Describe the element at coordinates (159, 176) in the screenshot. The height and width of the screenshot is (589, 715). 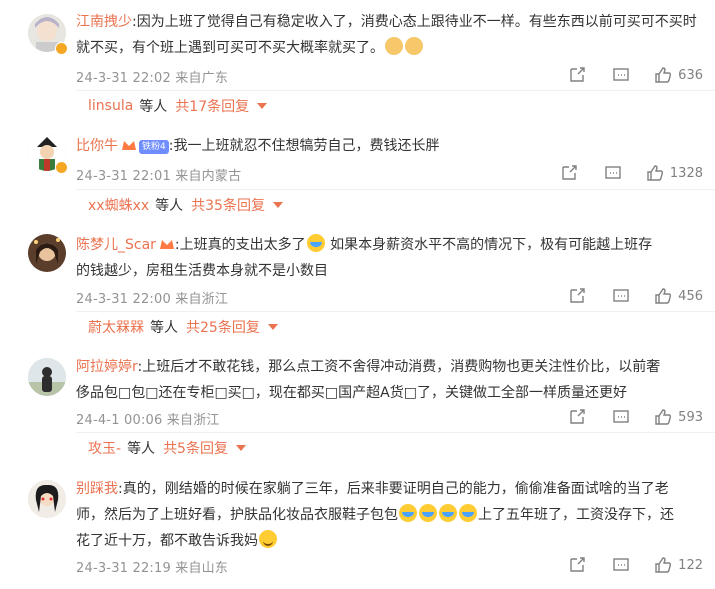
I see `comment-meta: 24-3-31 22:01 来自内蒙古` at that location.